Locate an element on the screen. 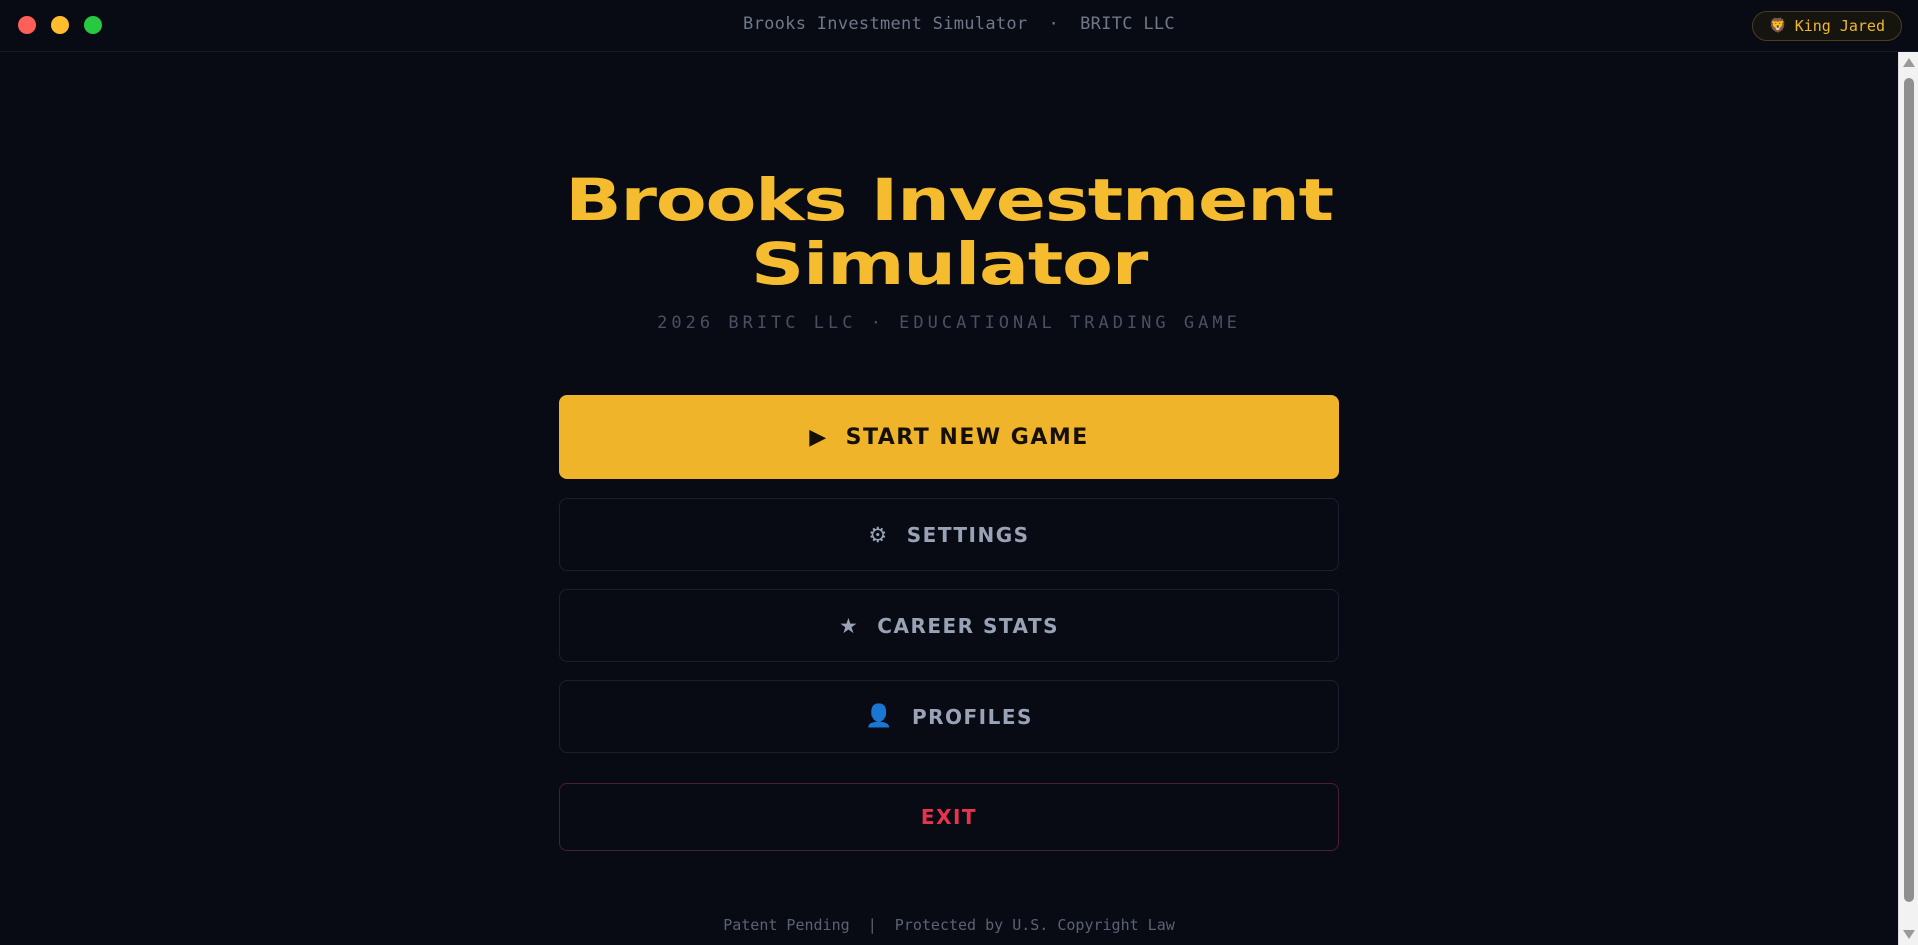  career-stats-label: CAREER STATS is located at coordinates (968, 625).